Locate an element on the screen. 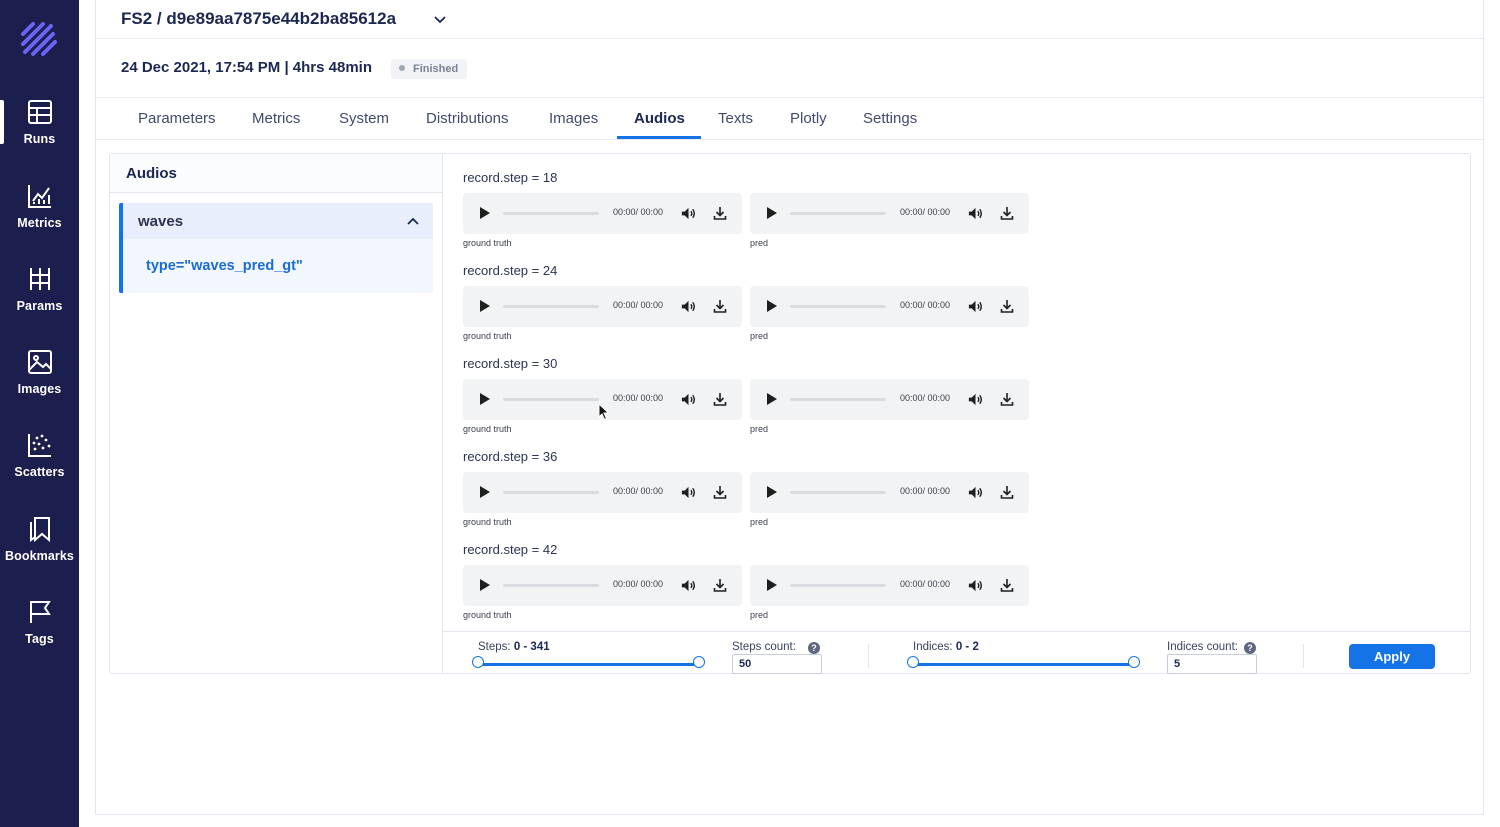 The width and height of the screenshot is (1500, 827). sidebar-item-tags: Tags is located at coordinates (39, 633).